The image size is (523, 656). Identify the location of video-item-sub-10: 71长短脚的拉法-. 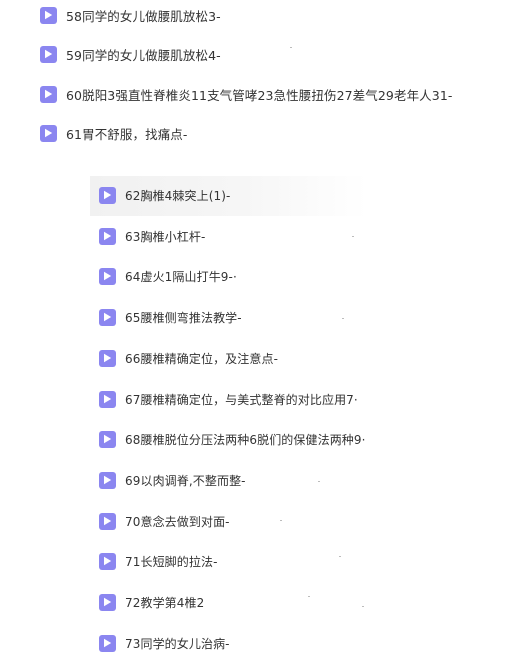
(158, 561).